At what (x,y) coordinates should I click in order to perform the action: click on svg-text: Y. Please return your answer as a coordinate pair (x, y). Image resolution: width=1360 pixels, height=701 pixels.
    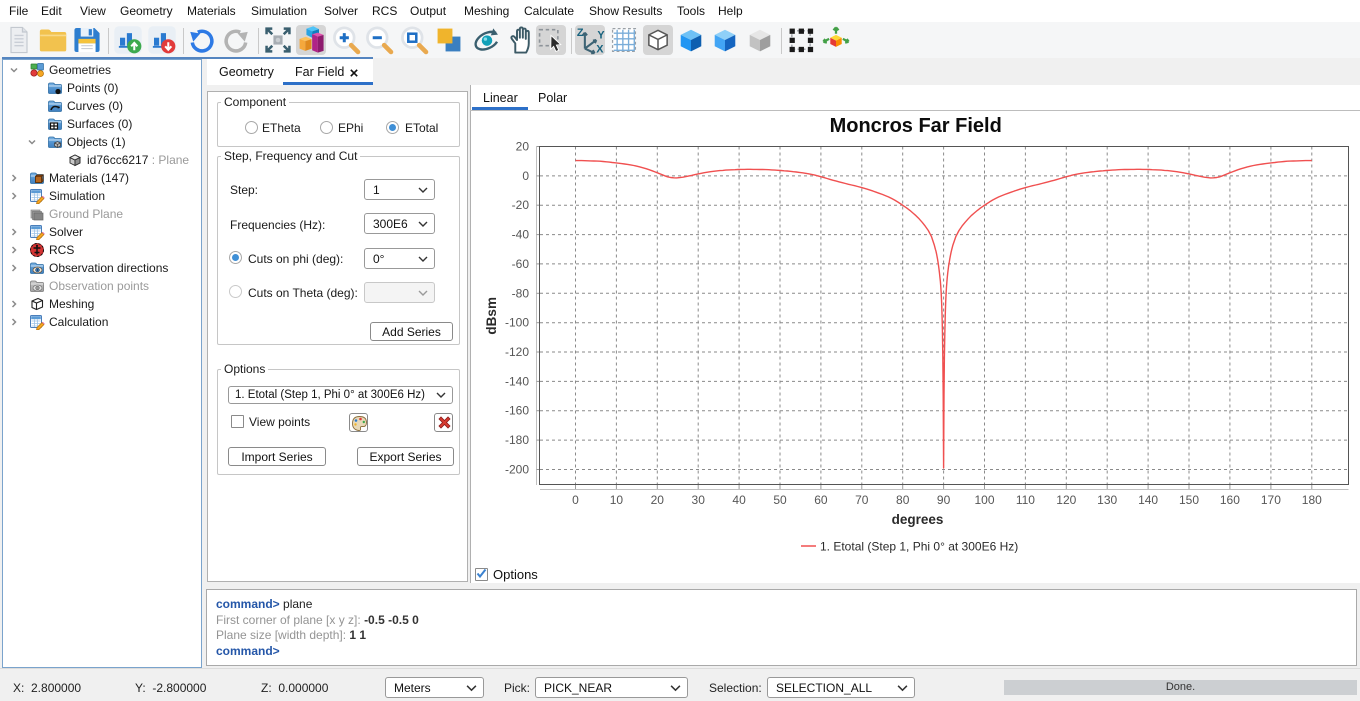
    Looking at the image, I should click on (601, 35).